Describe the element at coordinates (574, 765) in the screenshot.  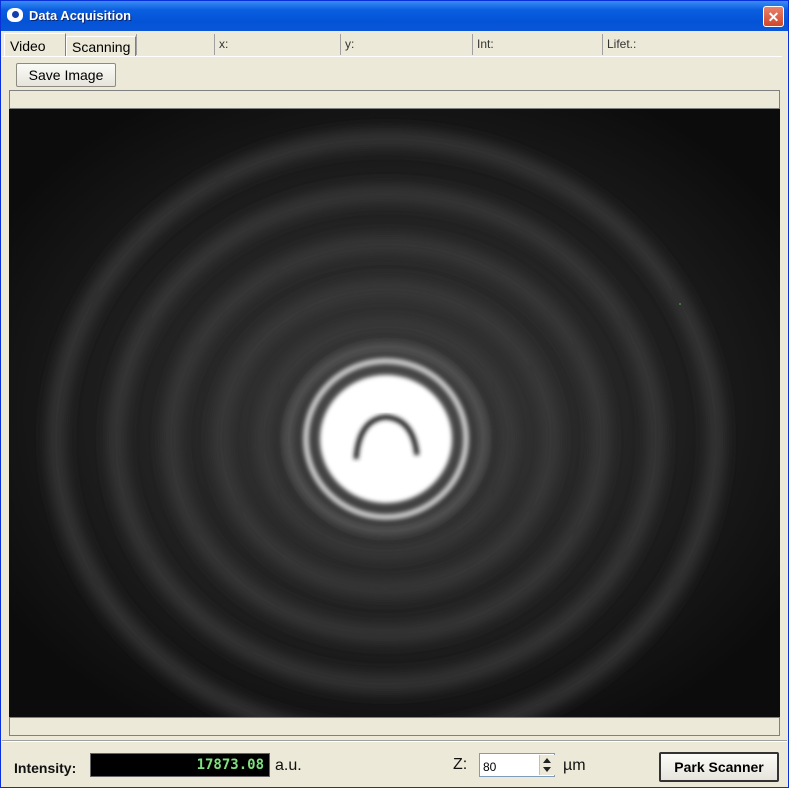
I see `z-unit: µm` at that location.